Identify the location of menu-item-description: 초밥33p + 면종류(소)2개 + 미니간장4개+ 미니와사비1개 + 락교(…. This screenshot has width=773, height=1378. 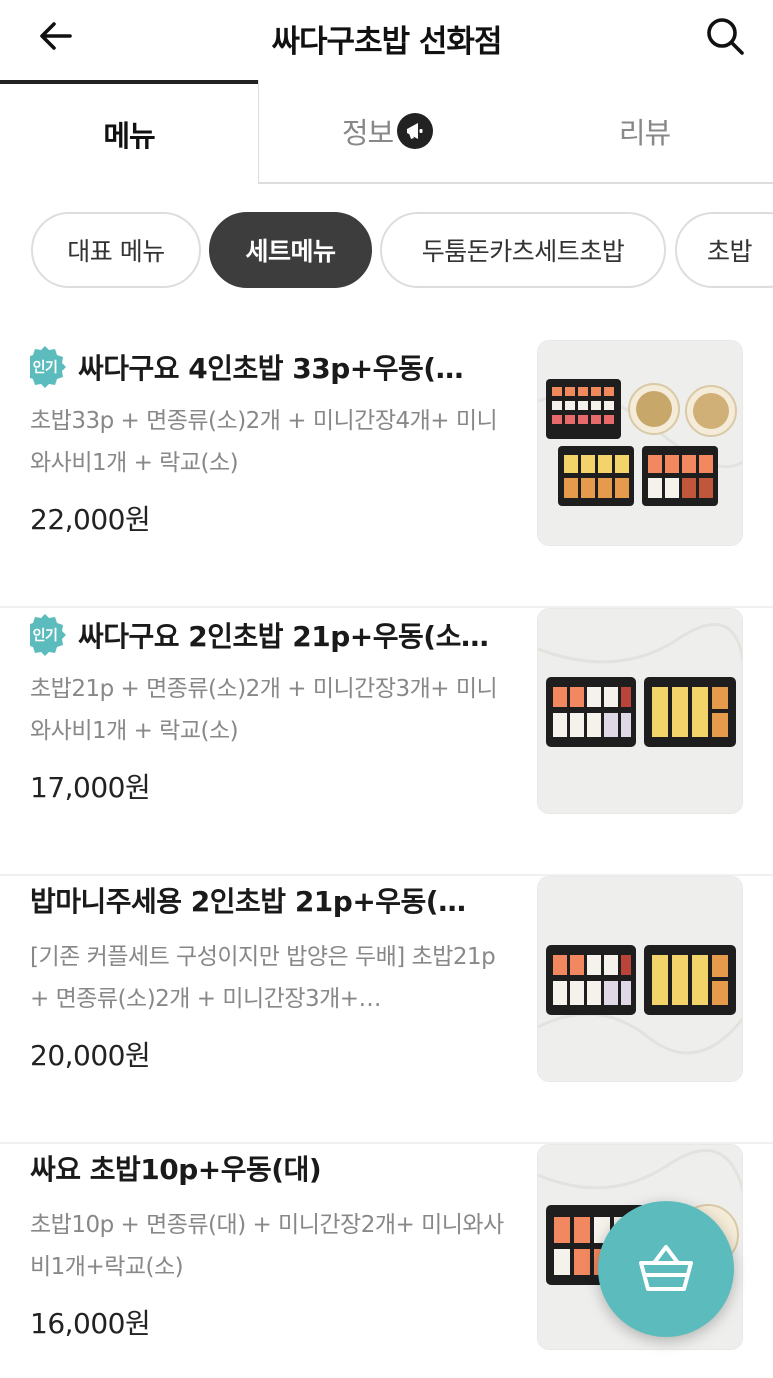
(264, 442).